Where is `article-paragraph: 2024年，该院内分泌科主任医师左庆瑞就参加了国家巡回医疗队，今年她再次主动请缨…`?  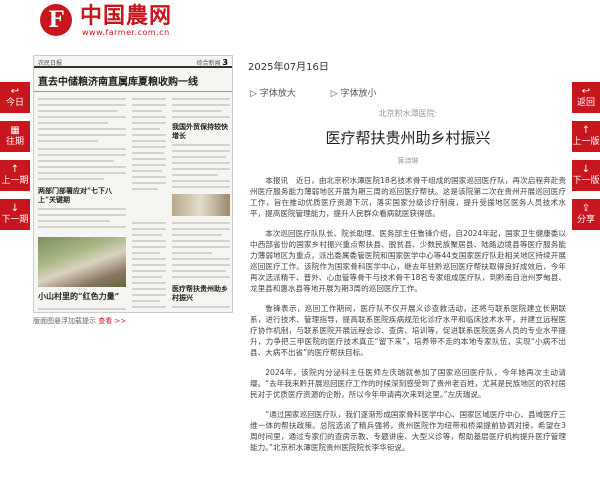
article-paragraph: 2024年，该院内分泌科主任医师左庆瑞就参加了国家巡回医疗队，今年她再次主动请缨… is located at coordinates (408, 383).